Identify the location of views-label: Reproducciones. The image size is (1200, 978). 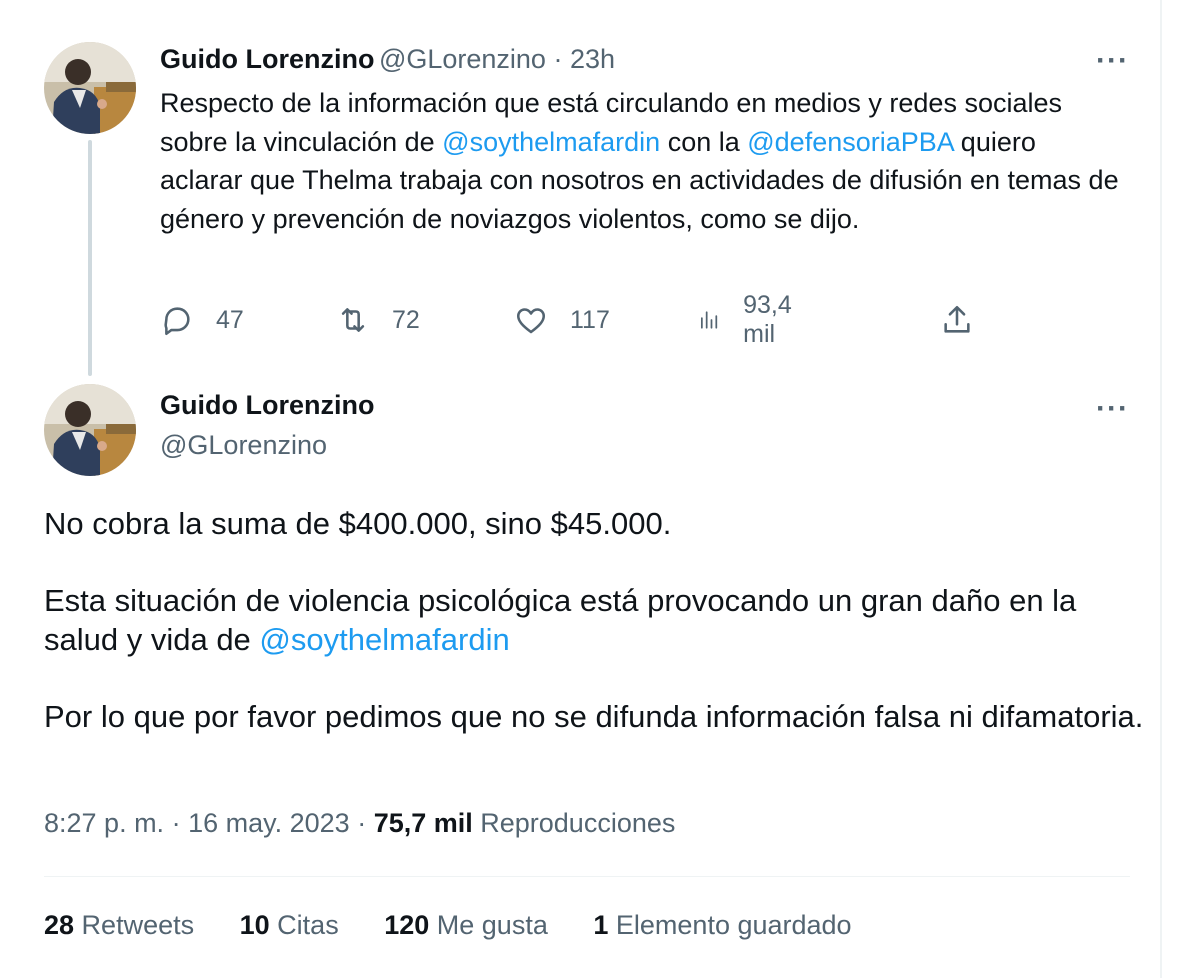
(574, 823).